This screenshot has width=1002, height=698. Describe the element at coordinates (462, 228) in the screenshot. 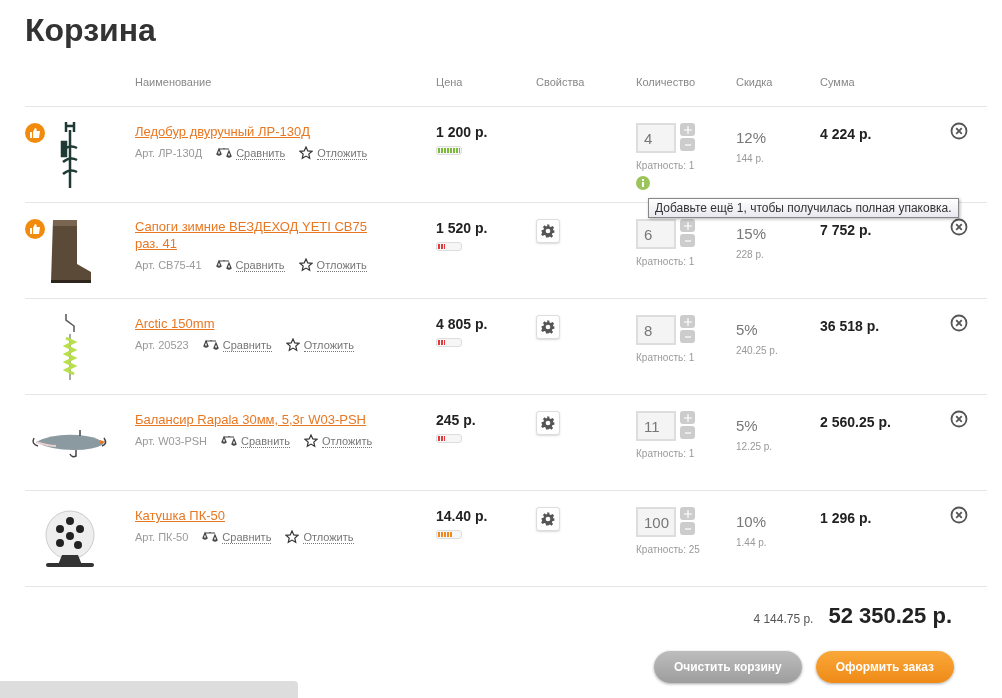

I see `price: 1 520 р.` at that location.